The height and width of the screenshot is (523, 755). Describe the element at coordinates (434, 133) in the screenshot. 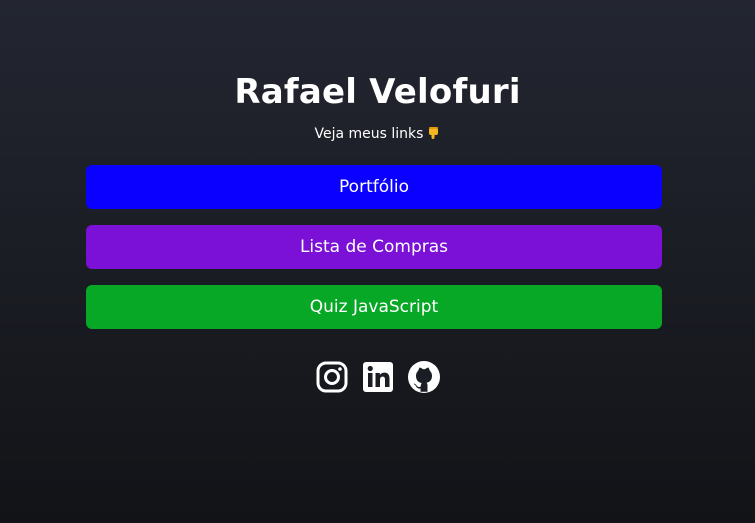

I see `pointing-down-hand-icon` at that location.